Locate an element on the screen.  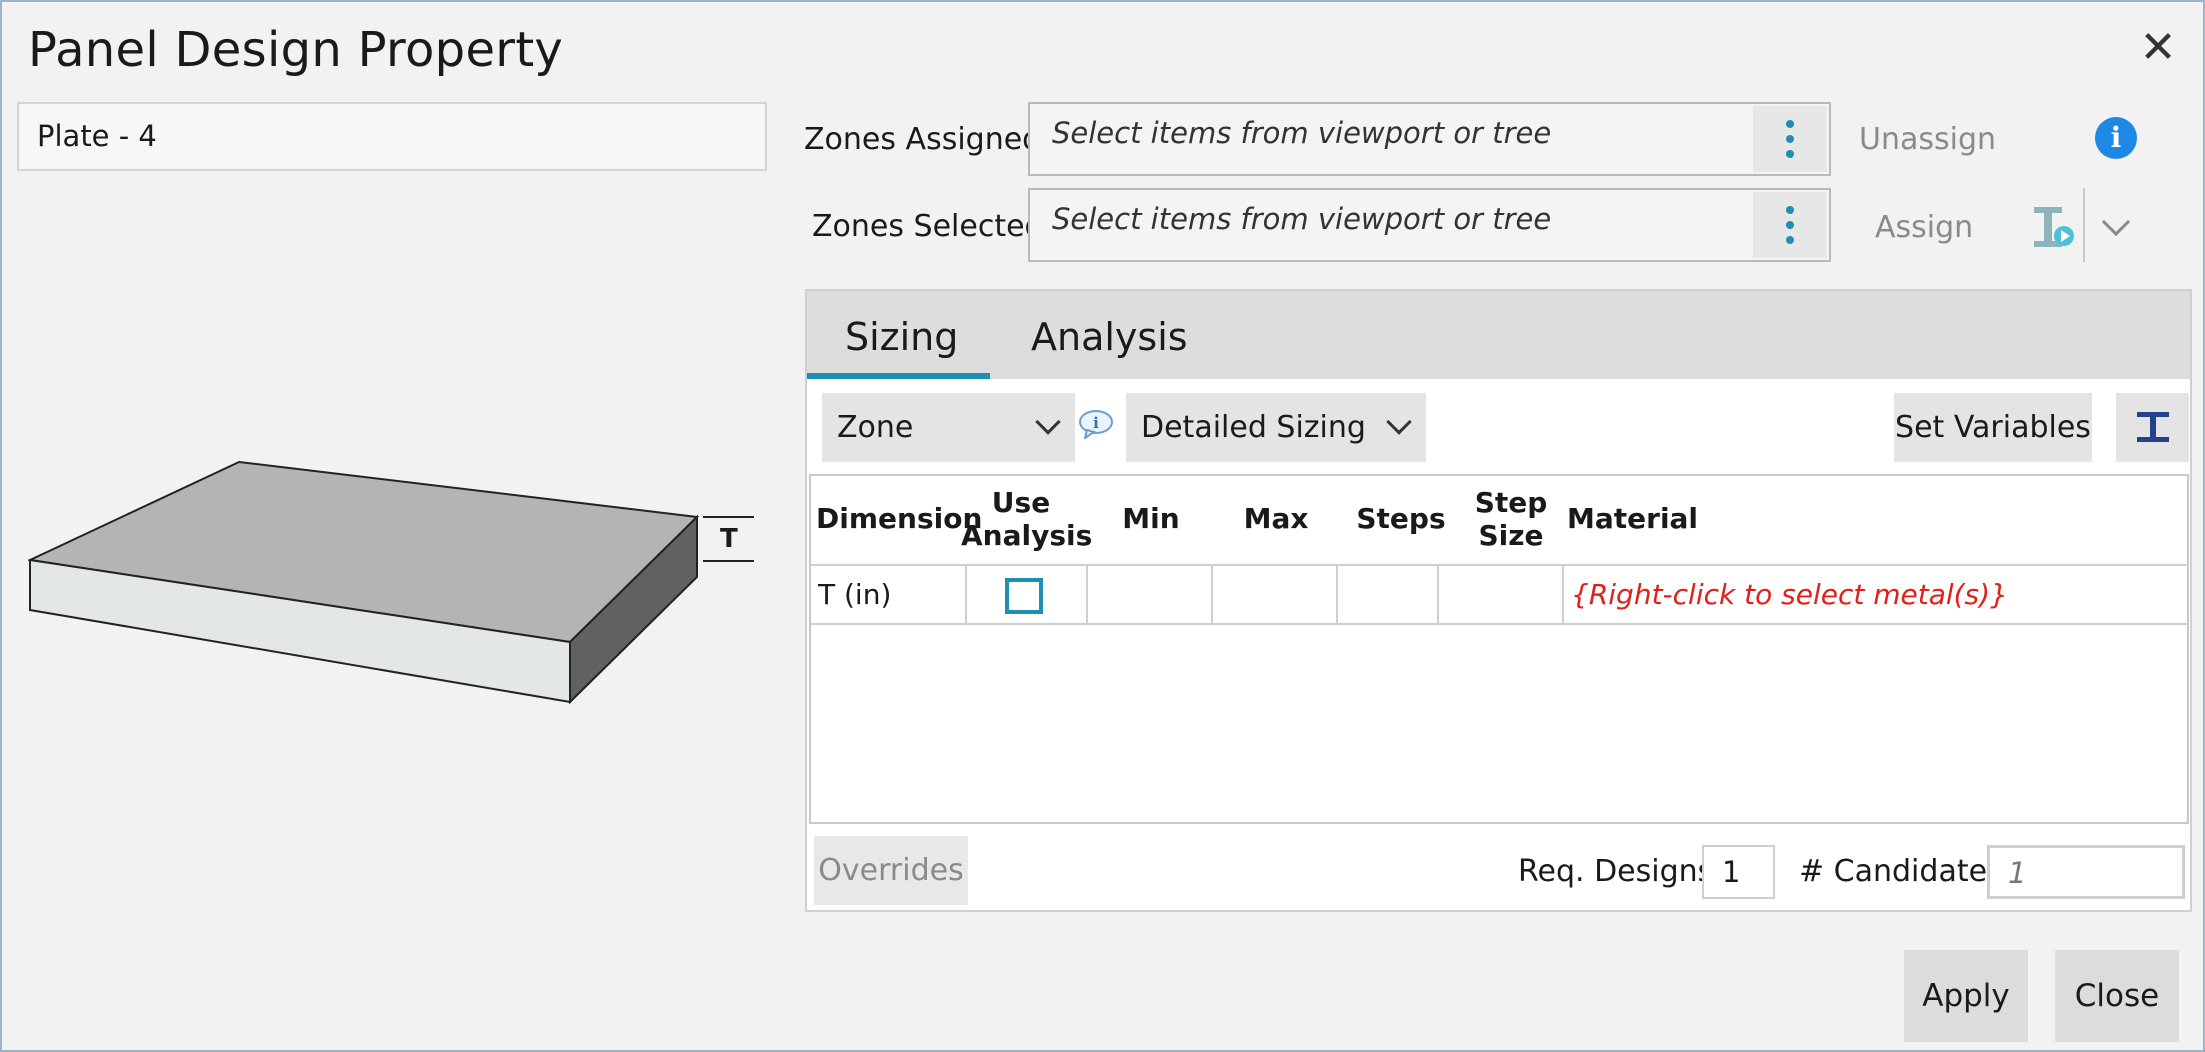
header-steps: Steps is located at coordinates (1401, 518).